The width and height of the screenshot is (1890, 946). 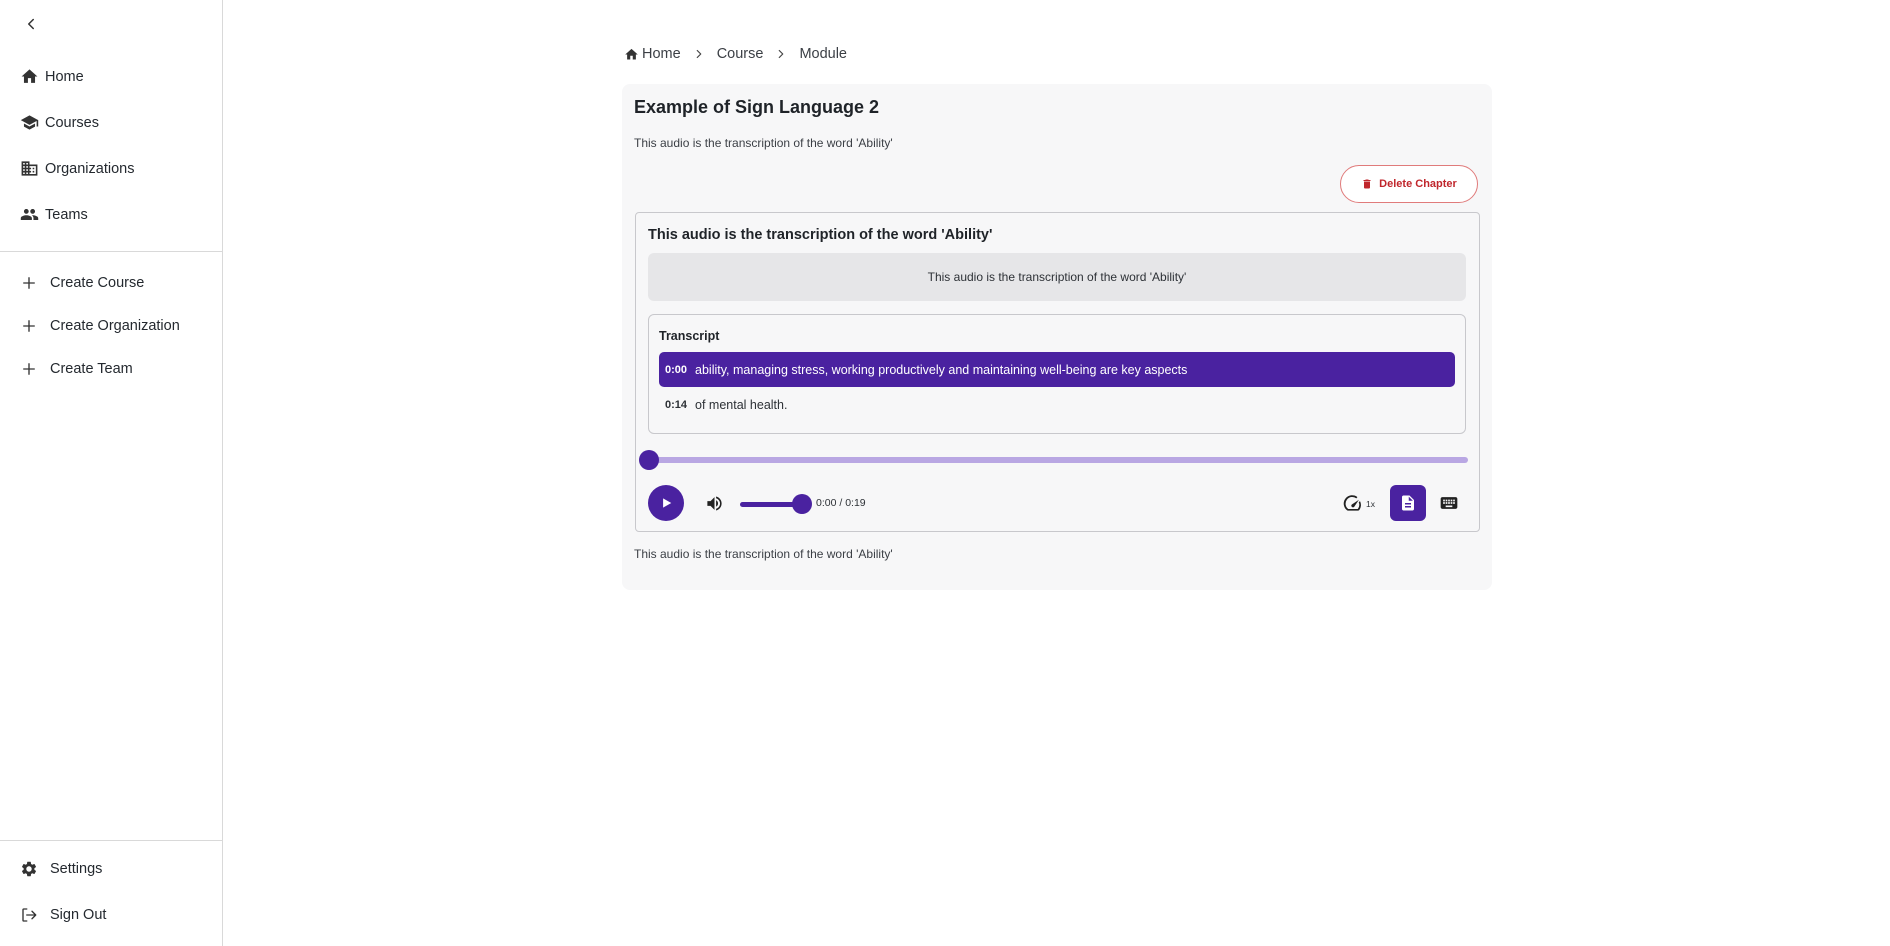 What do you see at coordinates (78, 915) in the screenshot?
I see `sign-out-label: Sign Out` at bounding box center [78, 915].